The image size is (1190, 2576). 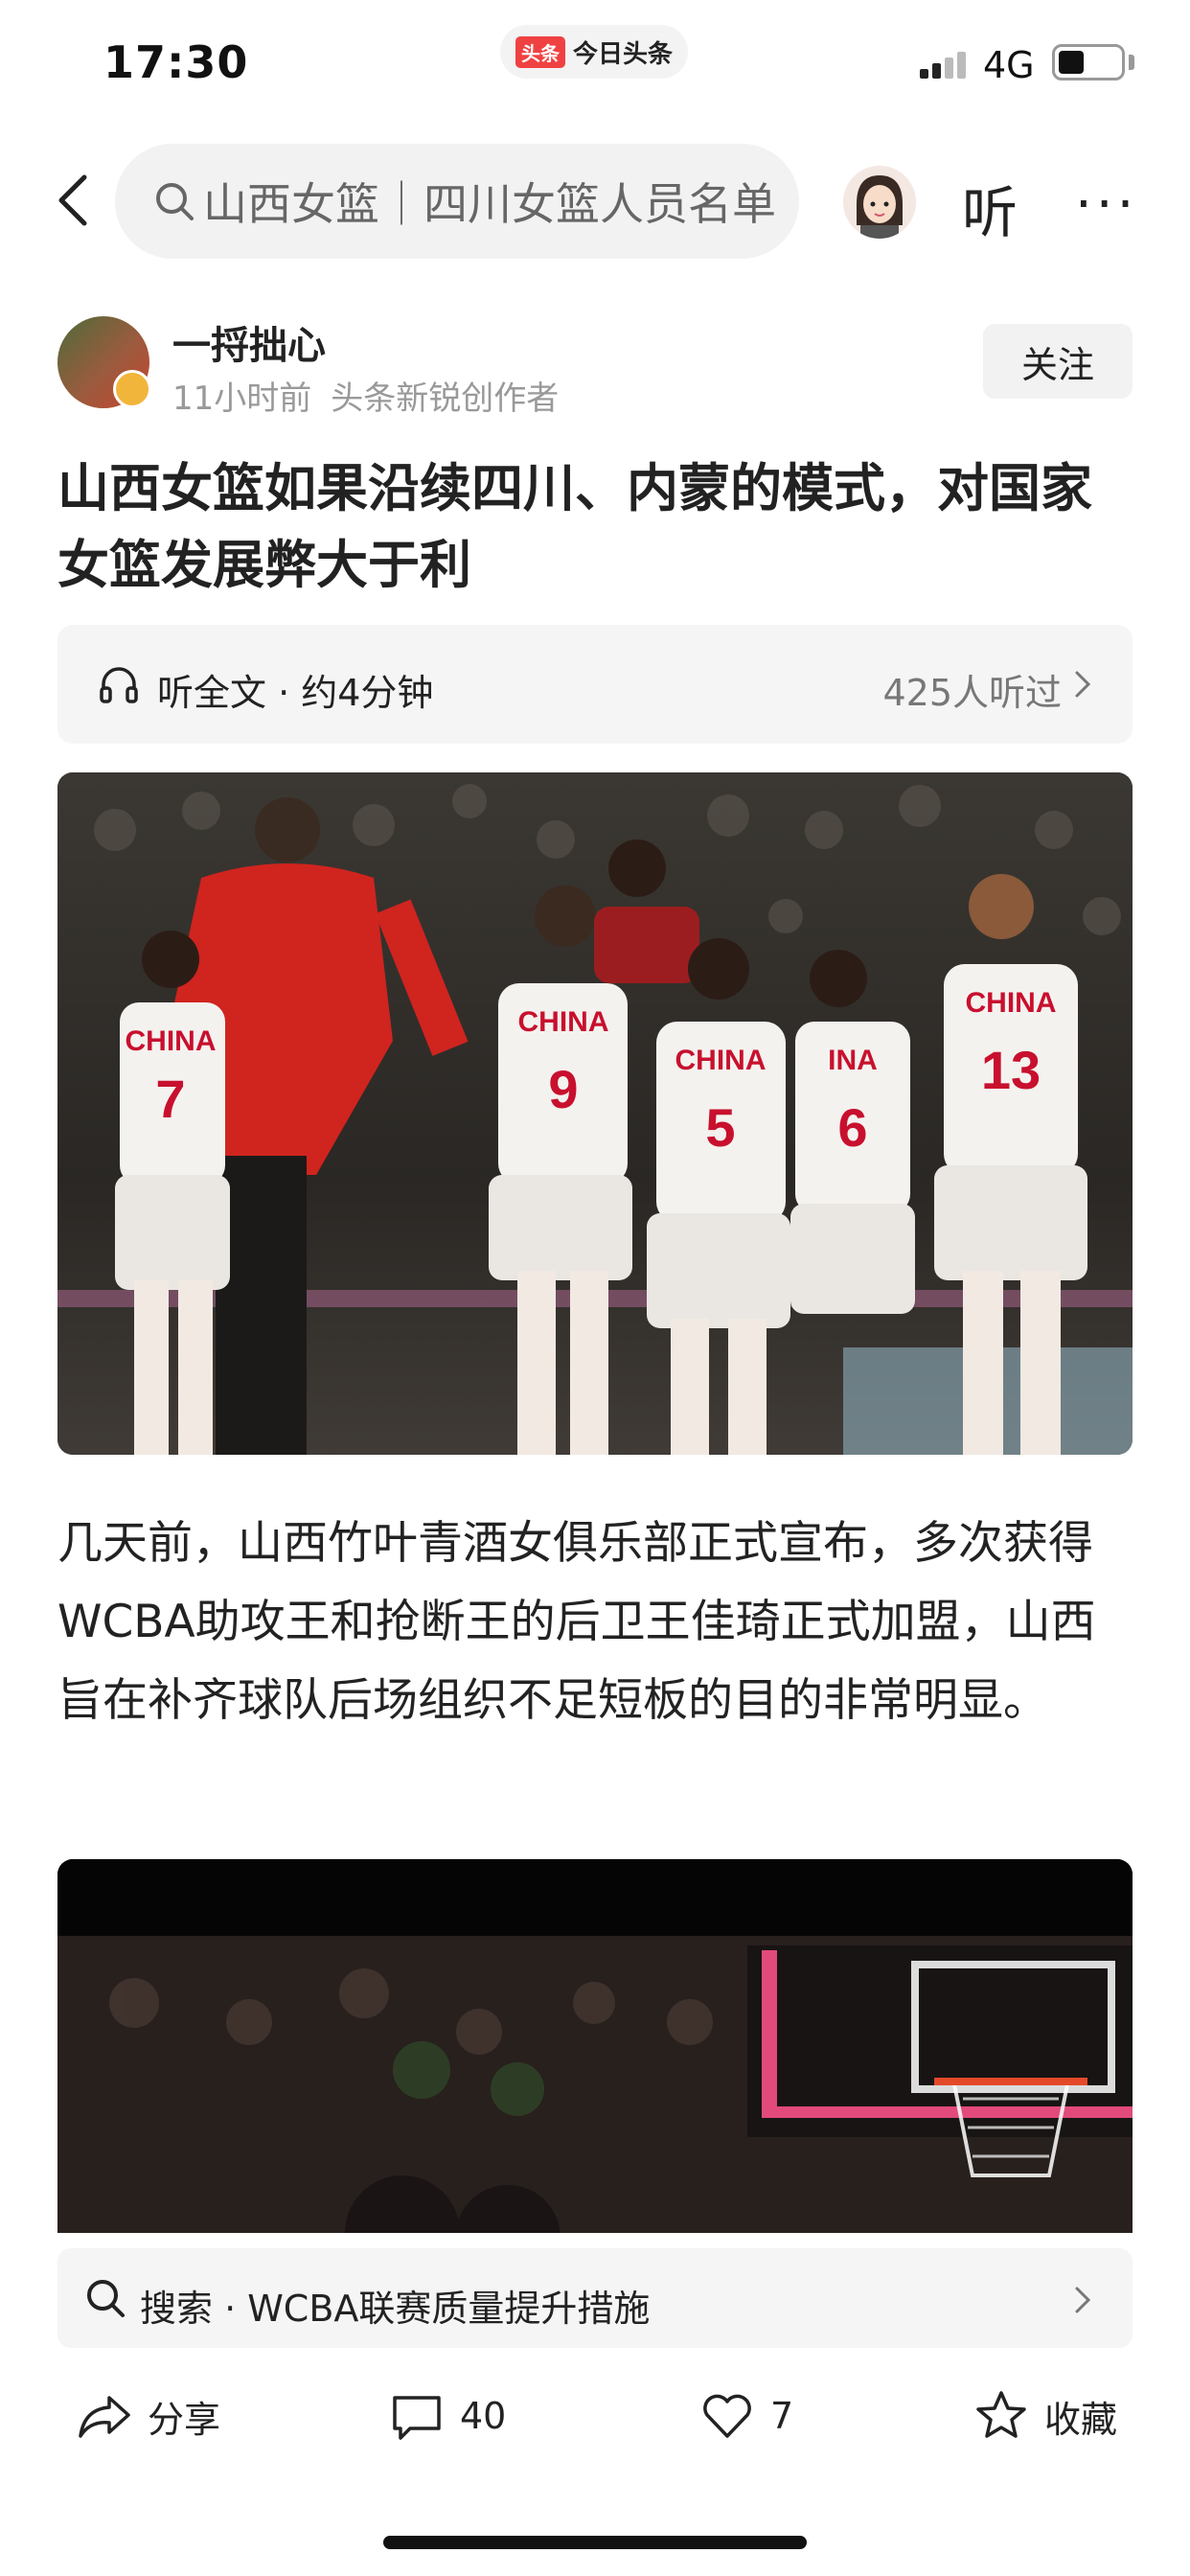 I want to click on share-label: 分享, so click(x=185, y=2419).